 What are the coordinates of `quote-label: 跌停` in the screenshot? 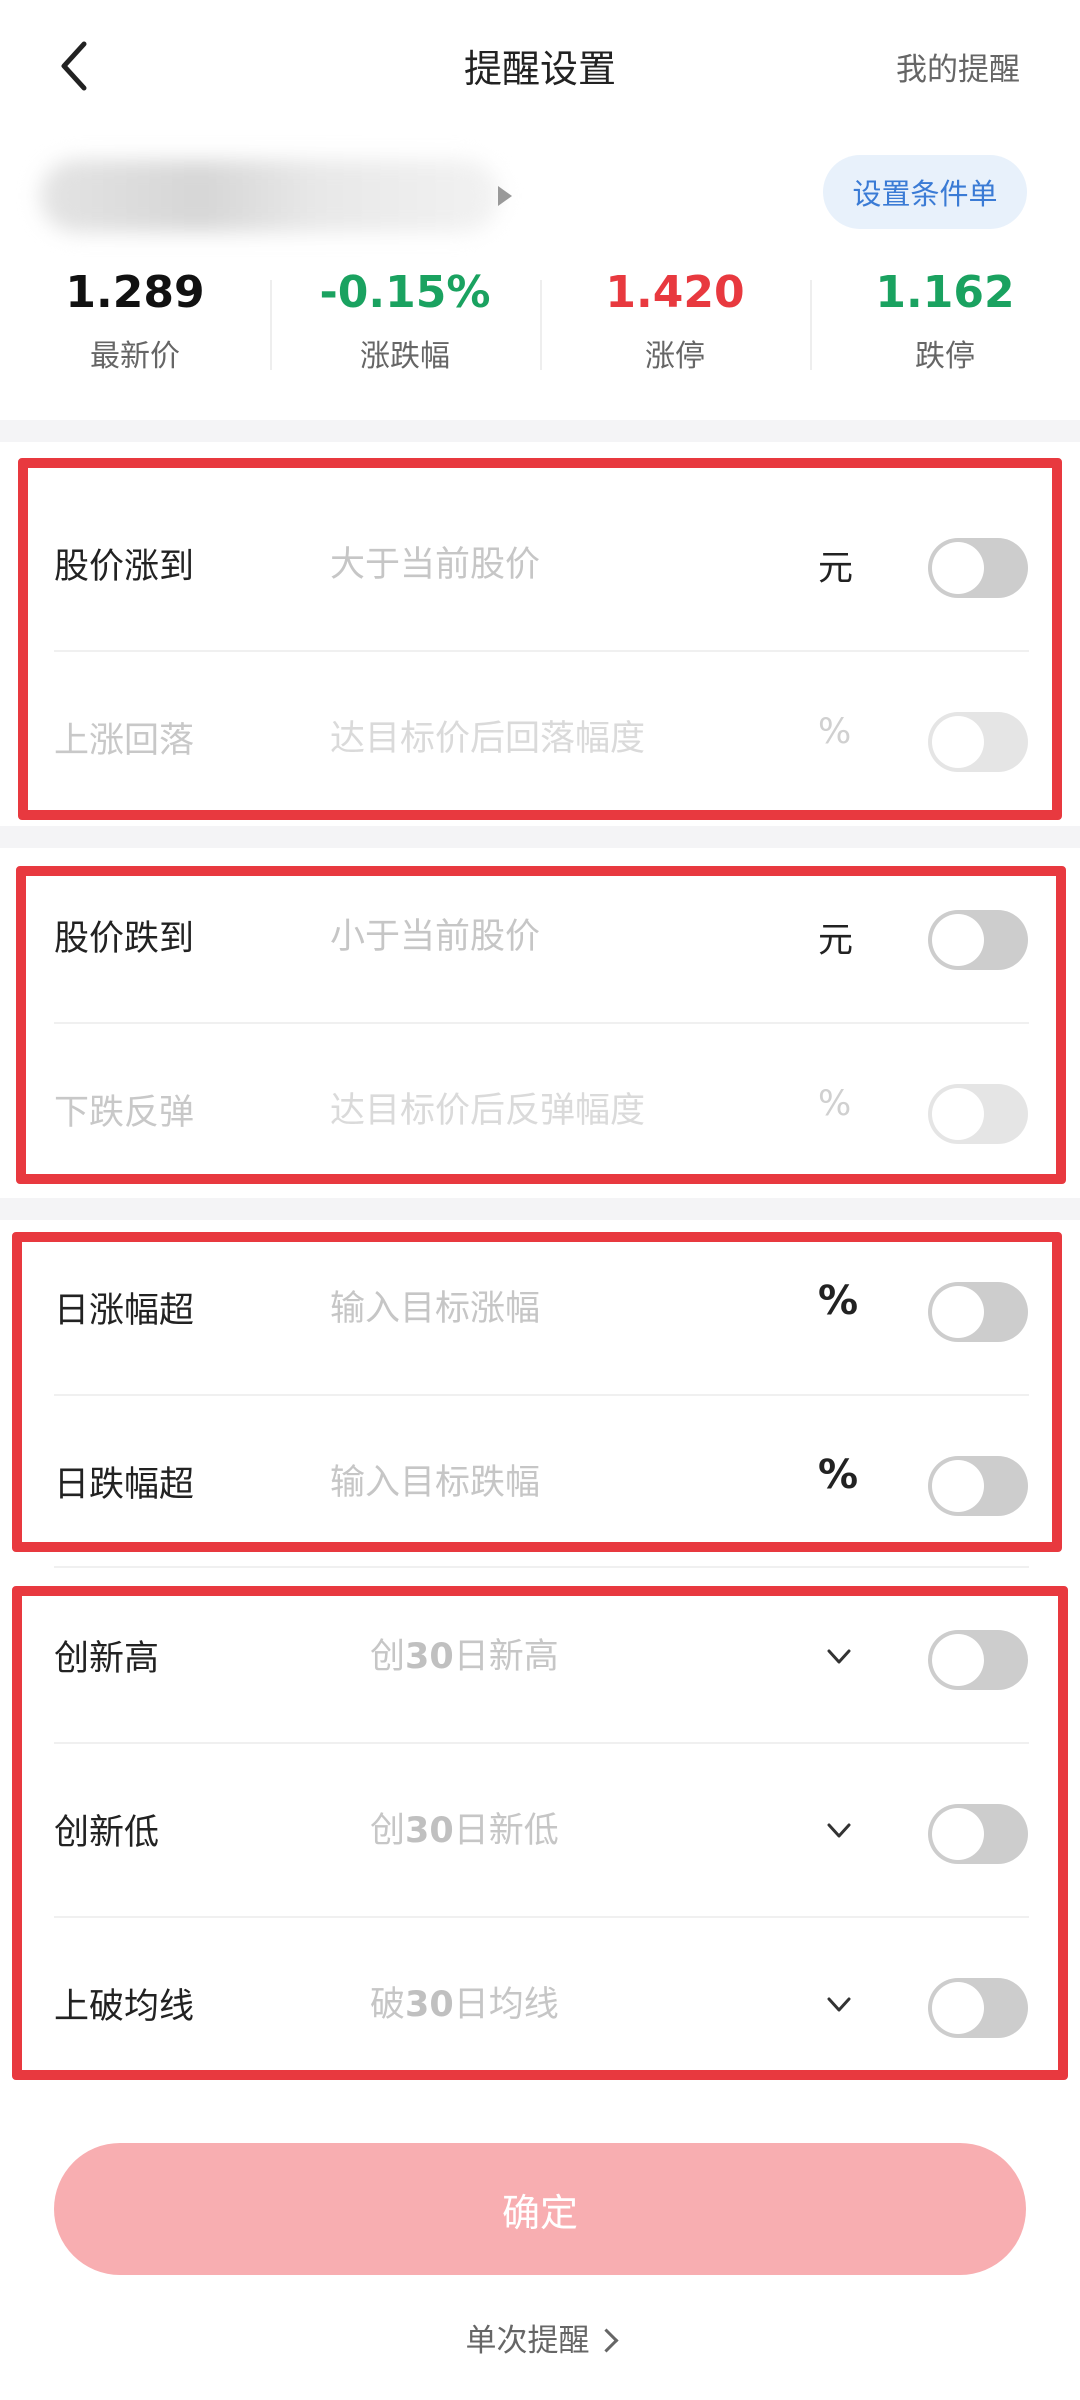 It's located at (945, 356).